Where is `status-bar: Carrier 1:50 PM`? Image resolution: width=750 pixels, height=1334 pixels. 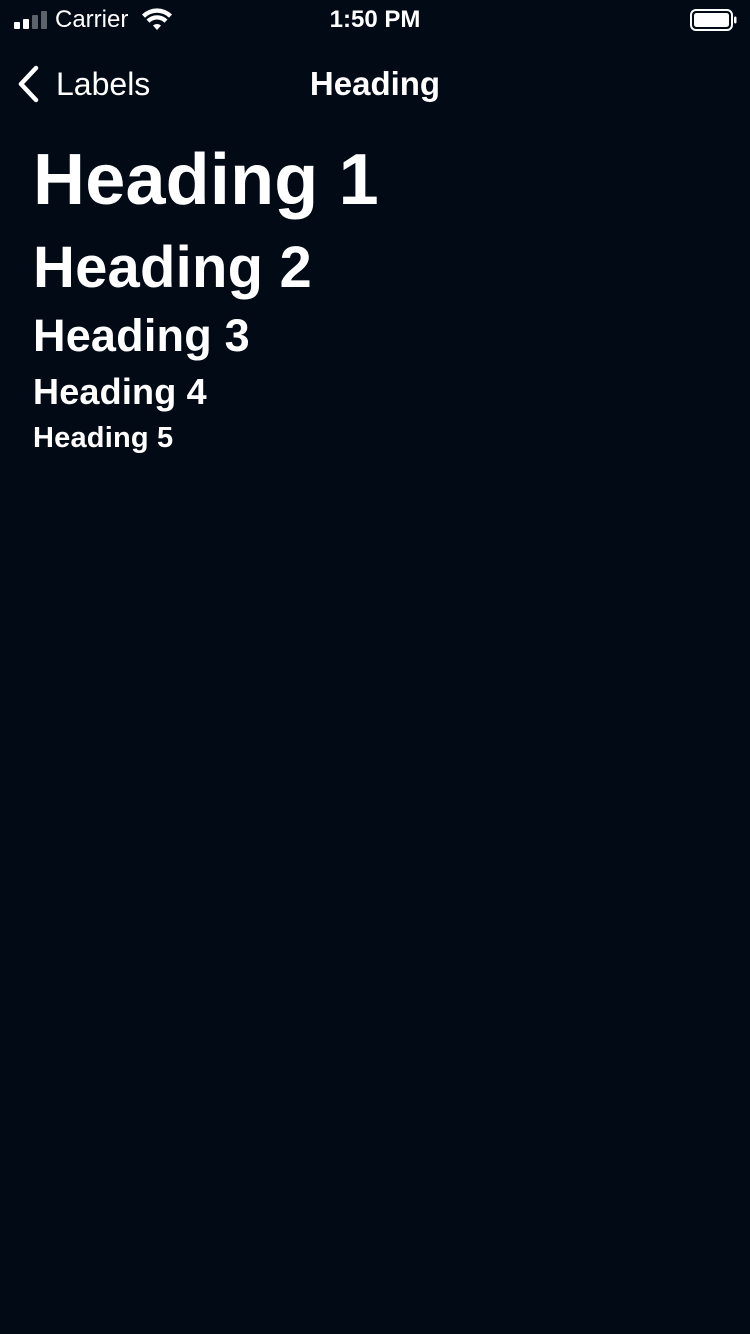 status-bar: Carrier 1:50 PM is located at coordinates (375, 20).